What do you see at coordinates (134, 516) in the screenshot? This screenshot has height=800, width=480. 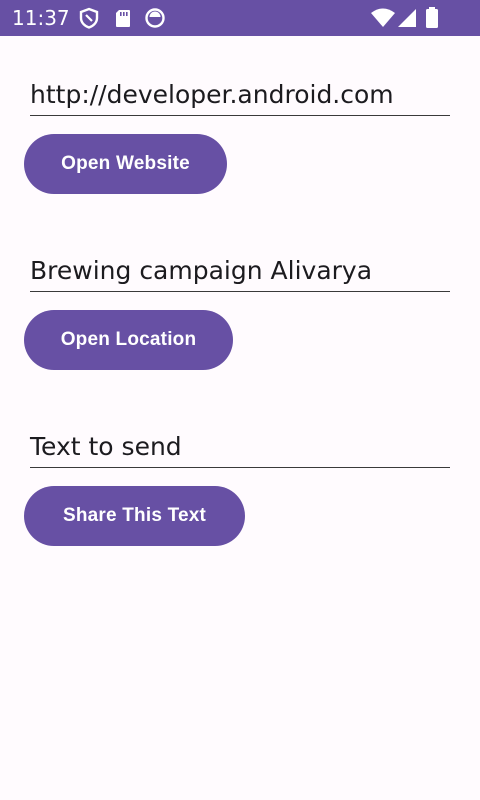 I see `share-text-button: Share This Text` at bounding box center [134, 516].